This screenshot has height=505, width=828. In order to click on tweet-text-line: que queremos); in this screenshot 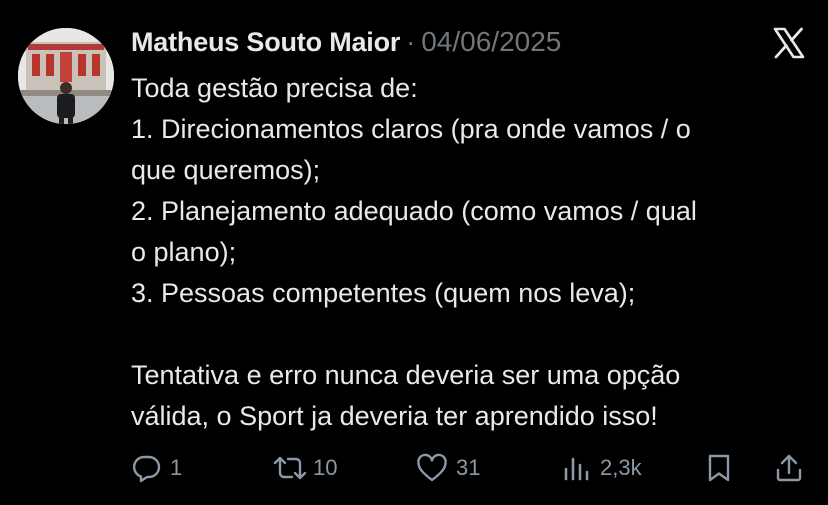, I will do `click(226, 170)`.